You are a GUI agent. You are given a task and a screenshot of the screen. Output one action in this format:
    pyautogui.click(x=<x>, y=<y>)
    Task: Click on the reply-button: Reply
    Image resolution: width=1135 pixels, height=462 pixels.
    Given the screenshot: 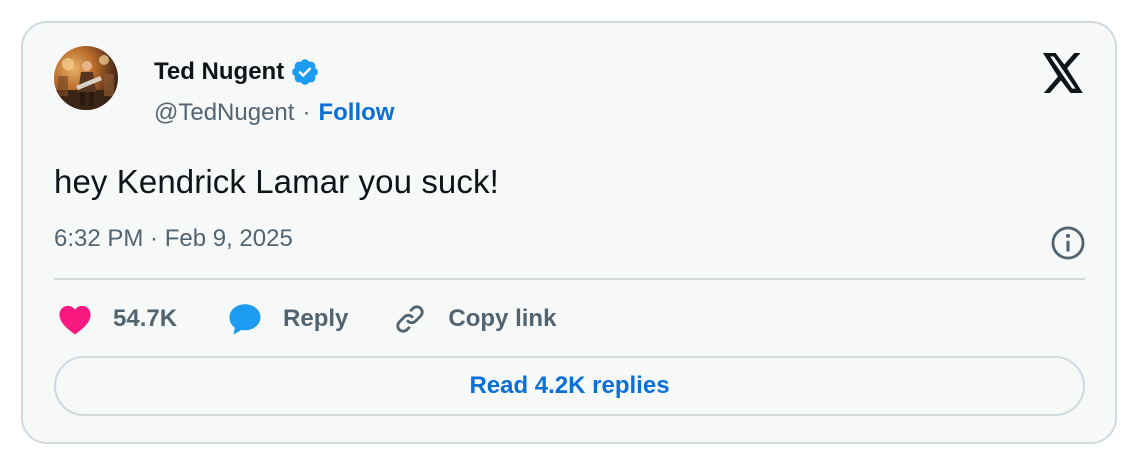 What is the action you would take?
    pyautogui.click(x=287, y=319)
    